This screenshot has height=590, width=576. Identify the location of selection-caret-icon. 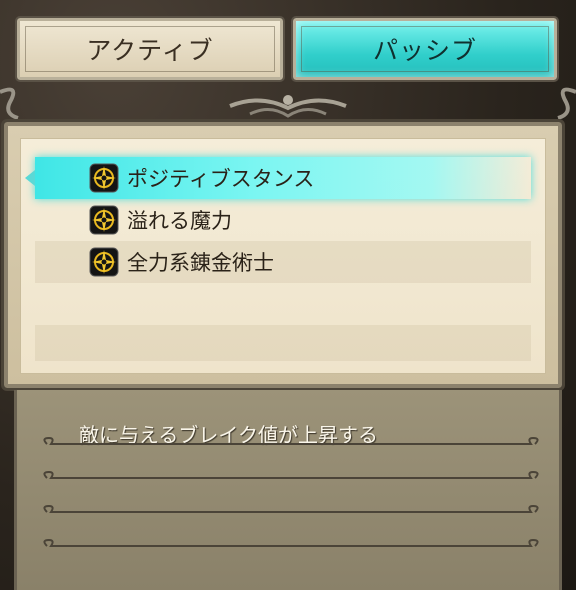
(30, 178).